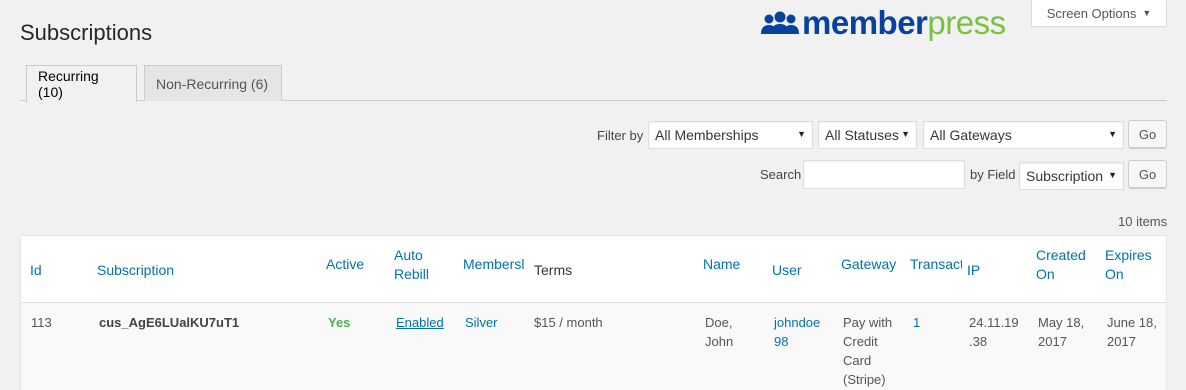 The height and width of the screenshot is (390, 1186). What do you see at coordinates (993, 174) in the screenshot?
I see `by-field-label: by Field` at bounding box center [993, 174].